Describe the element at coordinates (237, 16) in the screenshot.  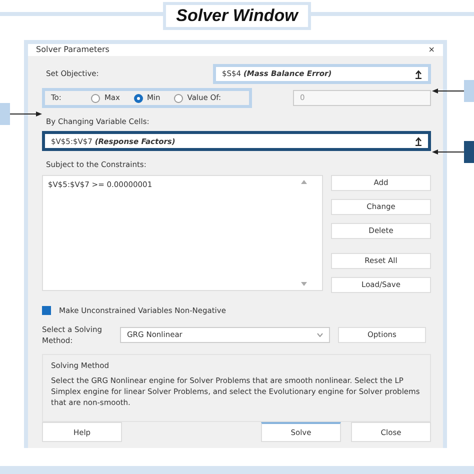
I see `banner-title: Solver Window` at that location.